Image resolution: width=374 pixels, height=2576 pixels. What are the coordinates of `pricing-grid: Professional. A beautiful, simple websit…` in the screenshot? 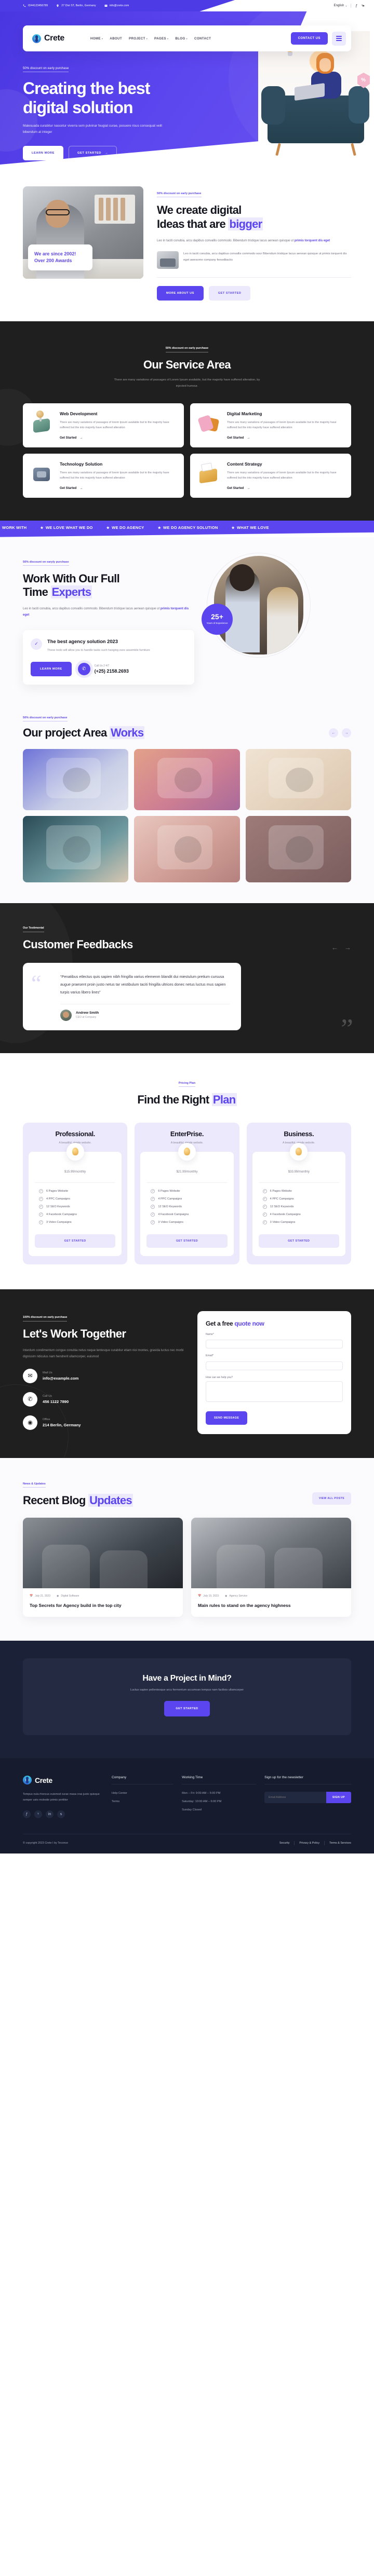 It's located at (187, 1193).